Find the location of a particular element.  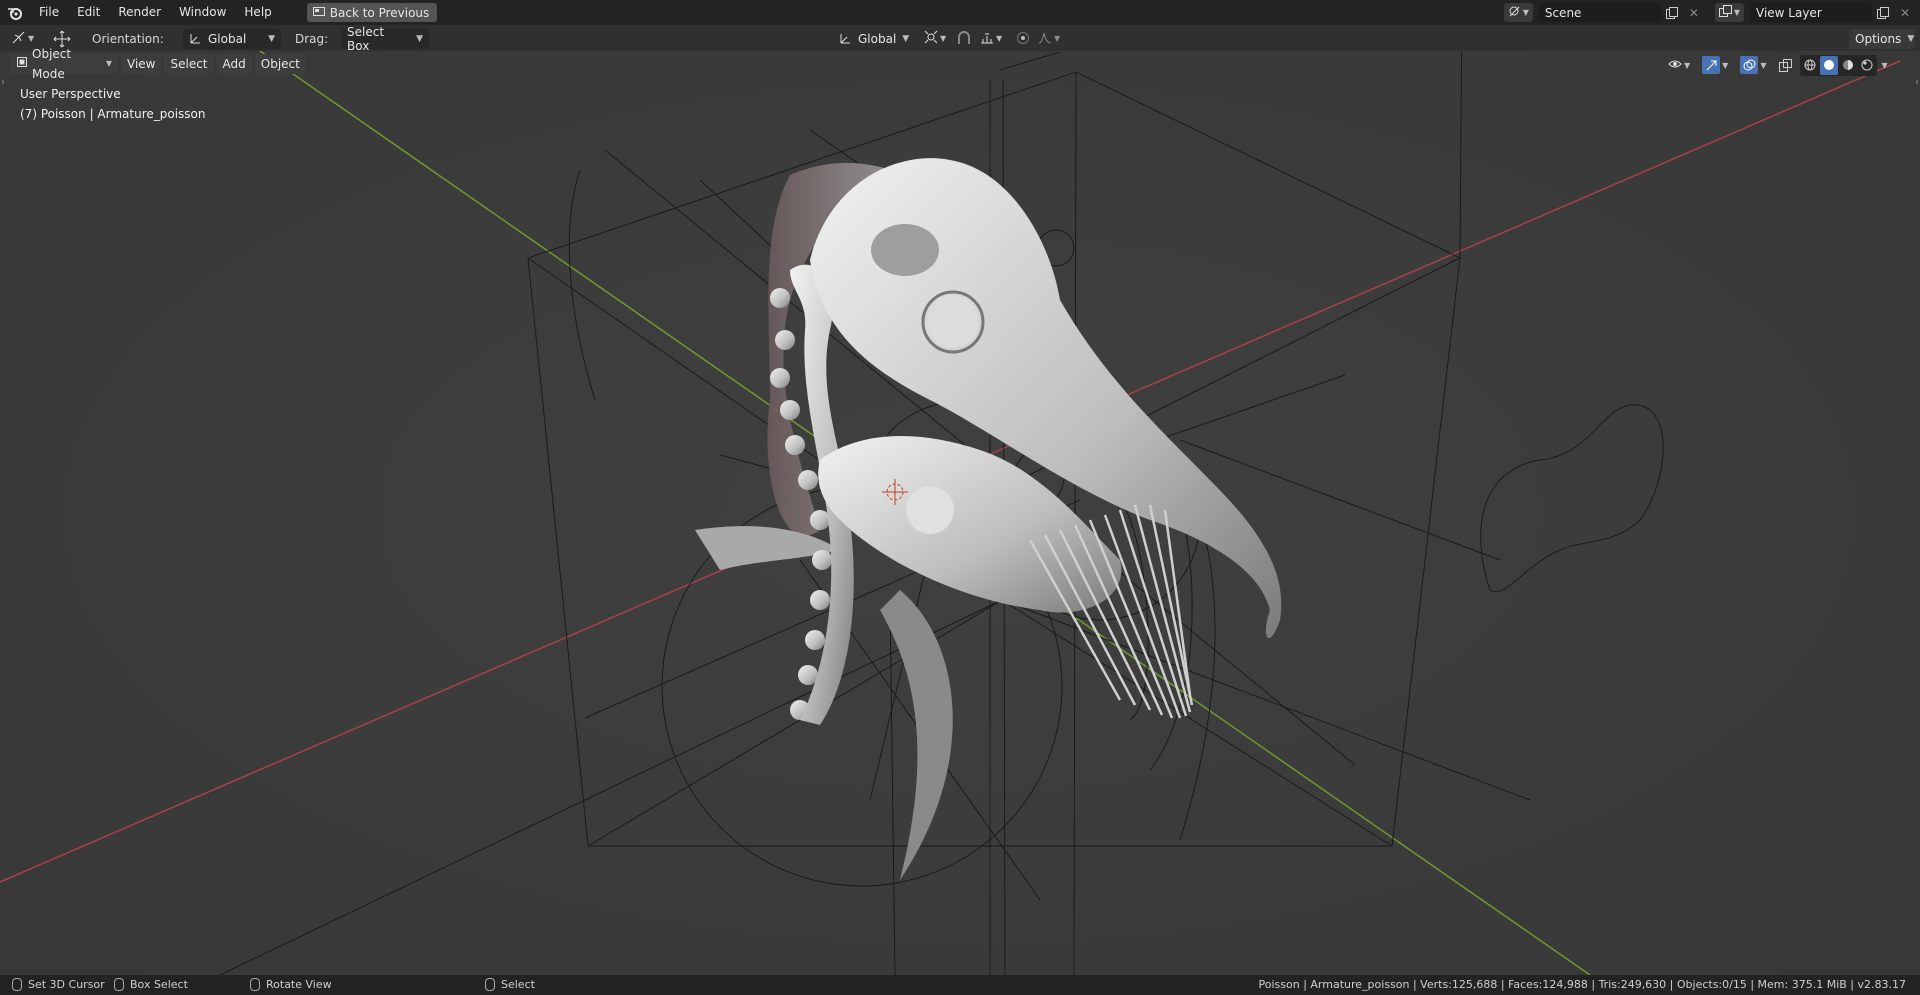

scene-icon is located at coordinates (1514, 12).